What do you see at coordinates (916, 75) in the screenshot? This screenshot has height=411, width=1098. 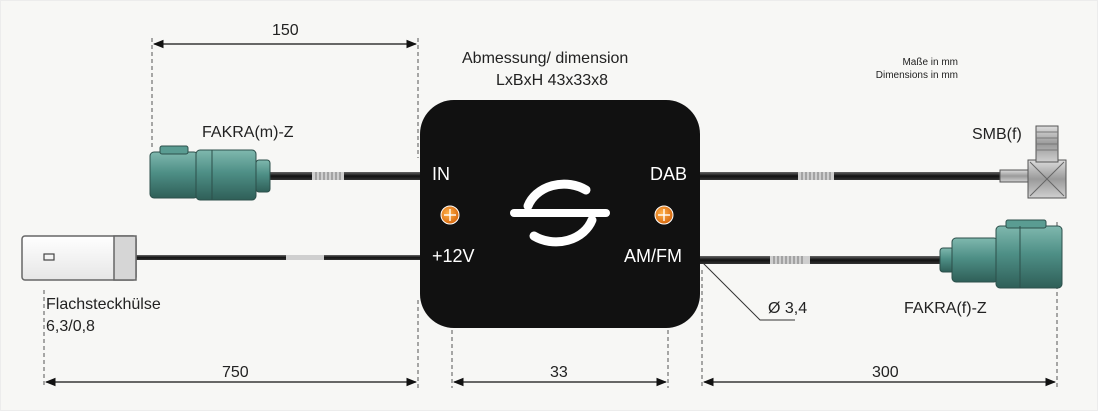 I see `units-note-line2: Dimensions in mm` at bounding box center [916, 75].